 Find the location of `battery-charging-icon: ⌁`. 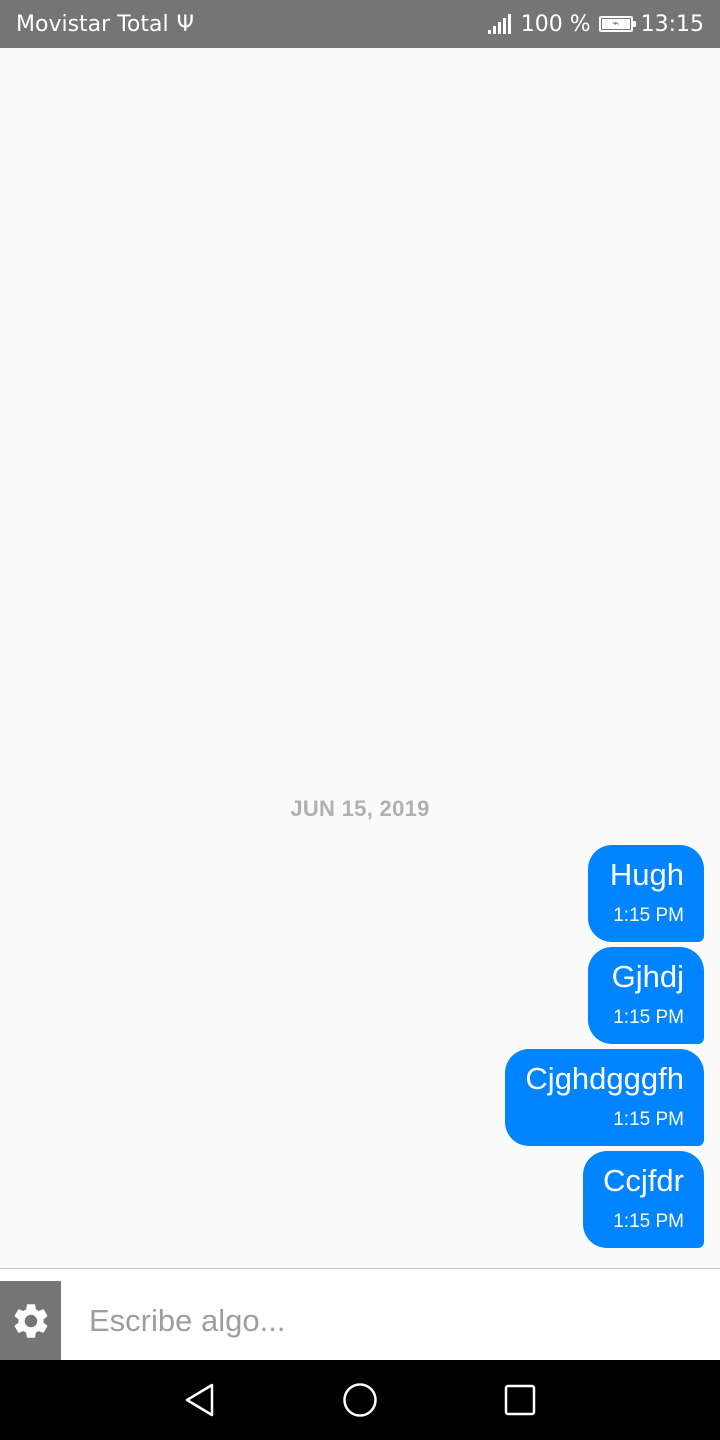

battery-charging-icon: ⌁ is located at coordinates (617, 24).